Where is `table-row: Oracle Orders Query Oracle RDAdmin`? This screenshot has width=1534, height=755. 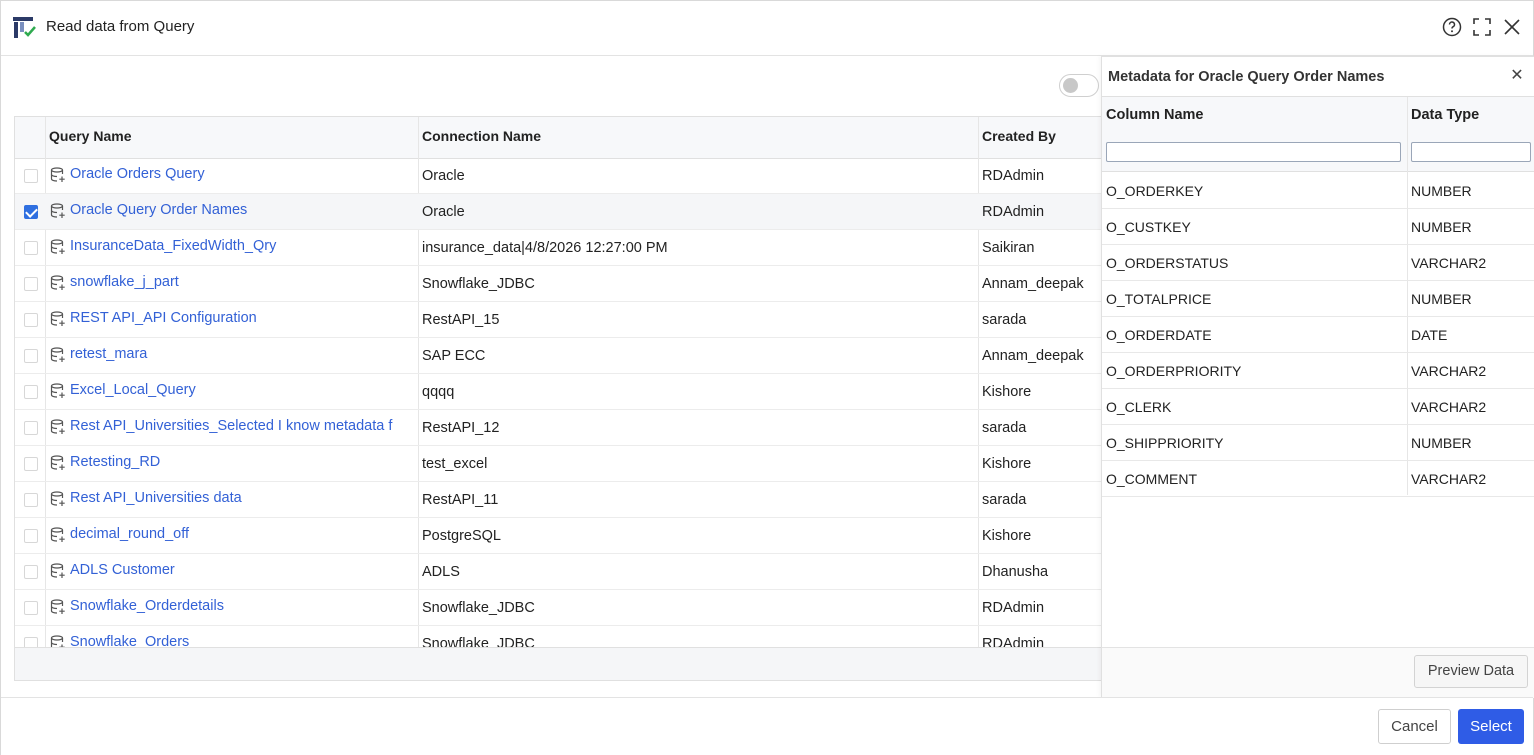
table-row: Oracle Orders Query Oracle RDAdmin is located at coordinates (559, 176).